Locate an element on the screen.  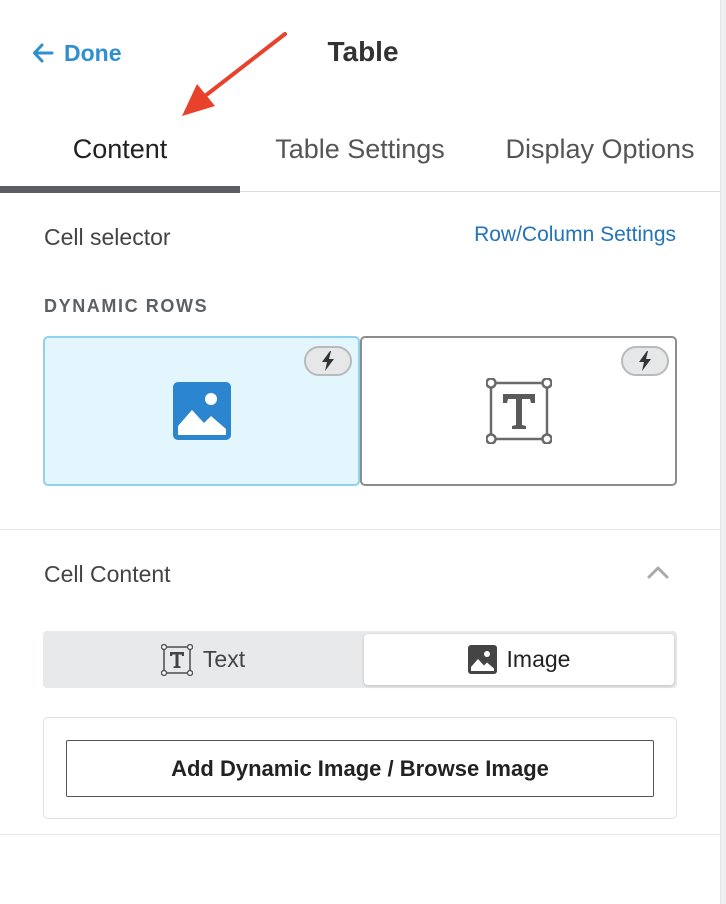
cell-image-selector is located at coordinates (201, 411).